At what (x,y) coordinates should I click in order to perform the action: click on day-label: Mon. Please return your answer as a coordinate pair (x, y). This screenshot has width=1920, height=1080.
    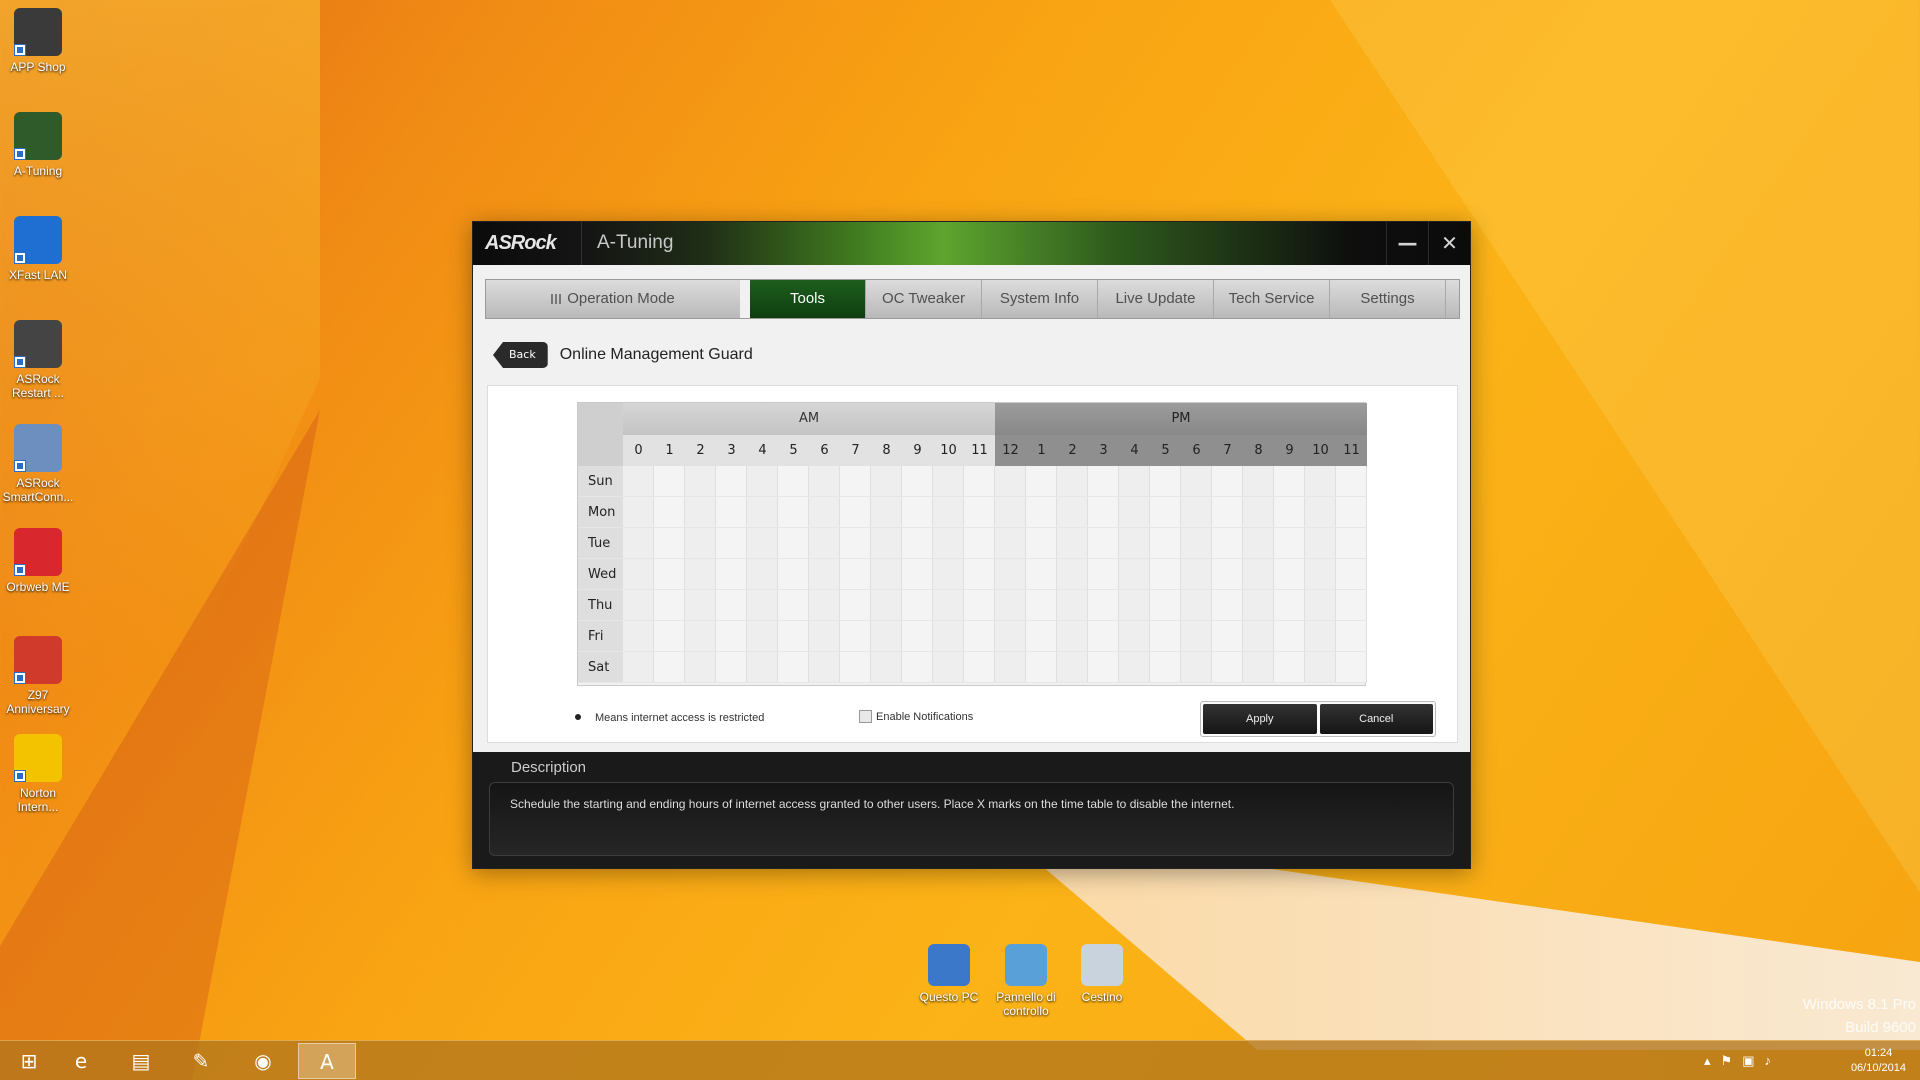
    Looking at the image, I should click on (600, 512).